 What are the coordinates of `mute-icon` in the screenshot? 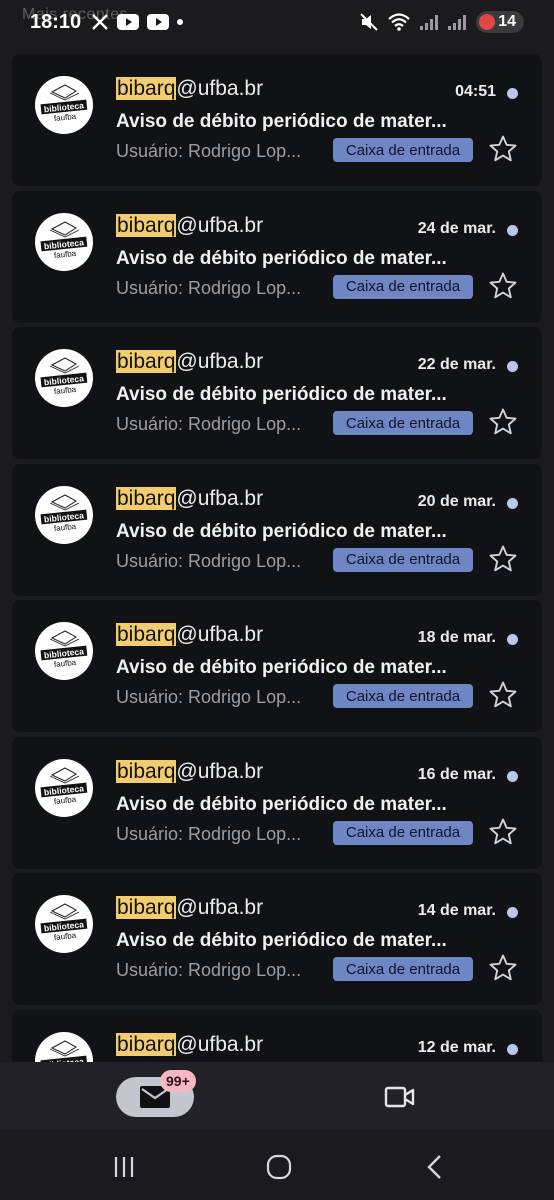 It's located at (369, 22).